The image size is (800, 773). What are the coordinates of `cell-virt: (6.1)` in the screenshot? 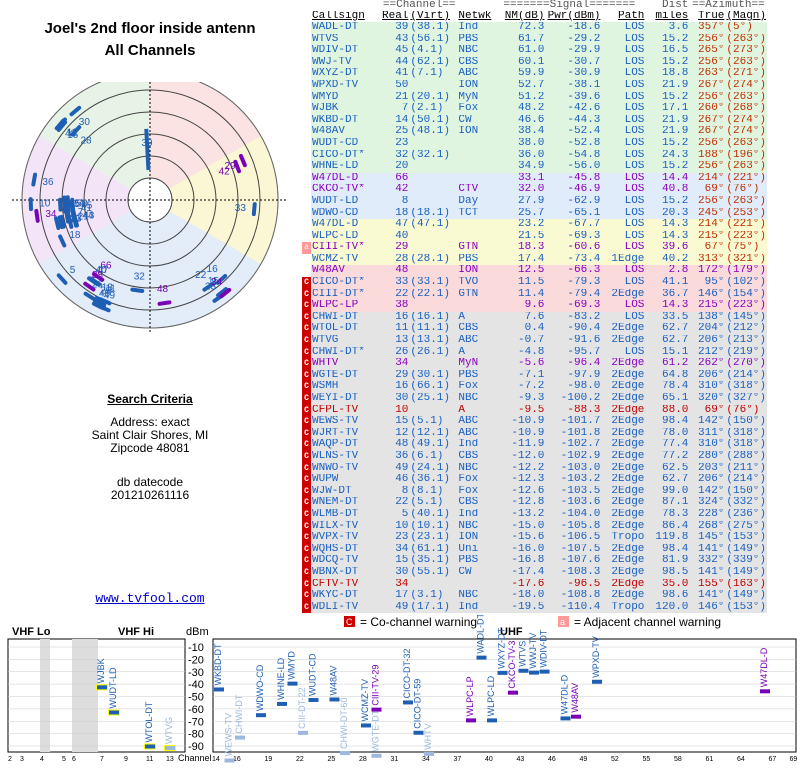 It's located at (433, 457).